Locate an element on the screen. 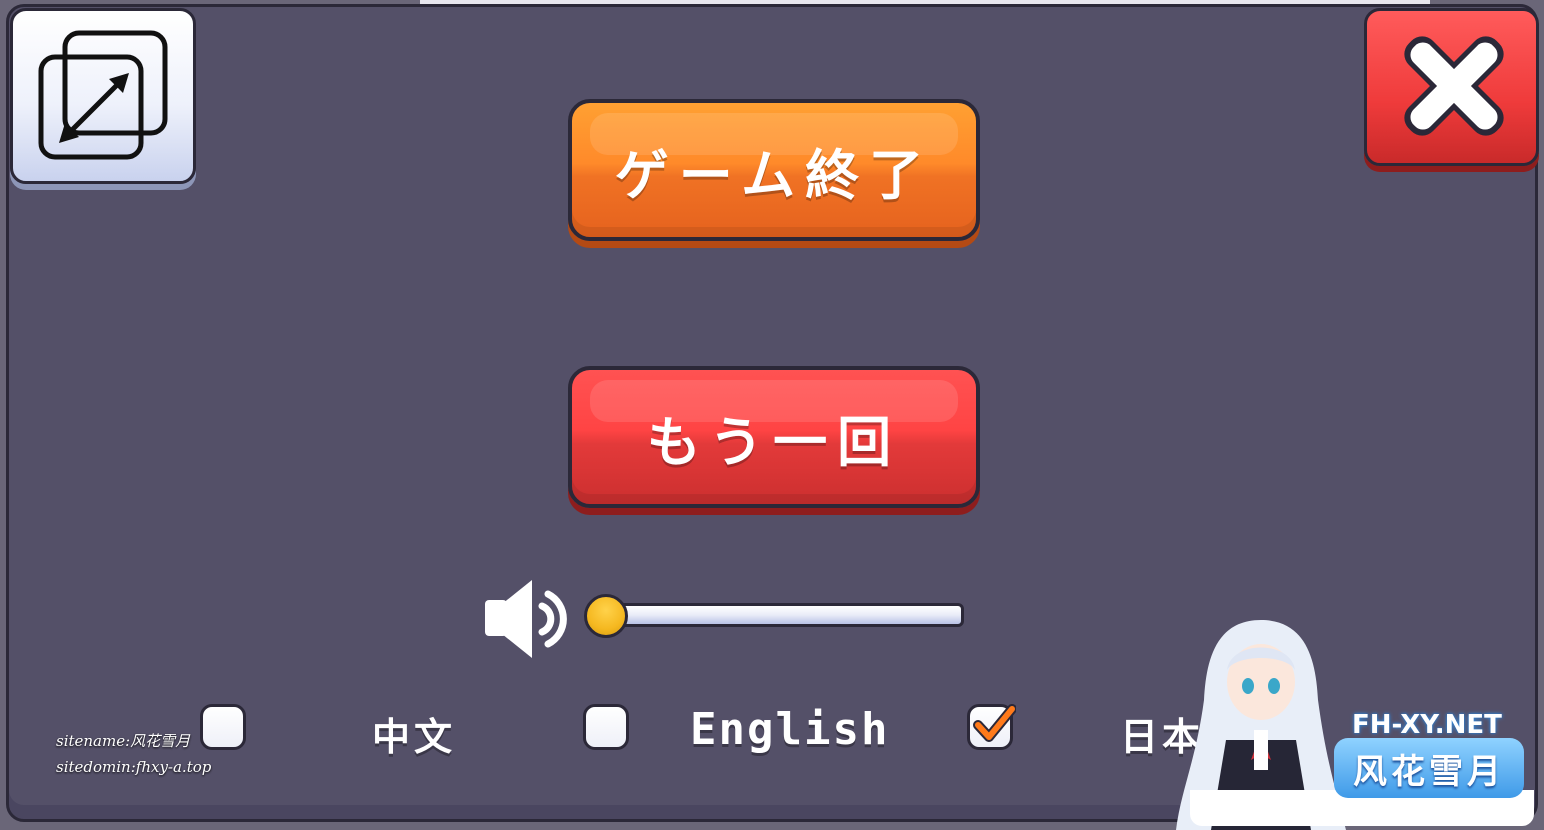  resize-window-icon is located at coordinates (103, 95).